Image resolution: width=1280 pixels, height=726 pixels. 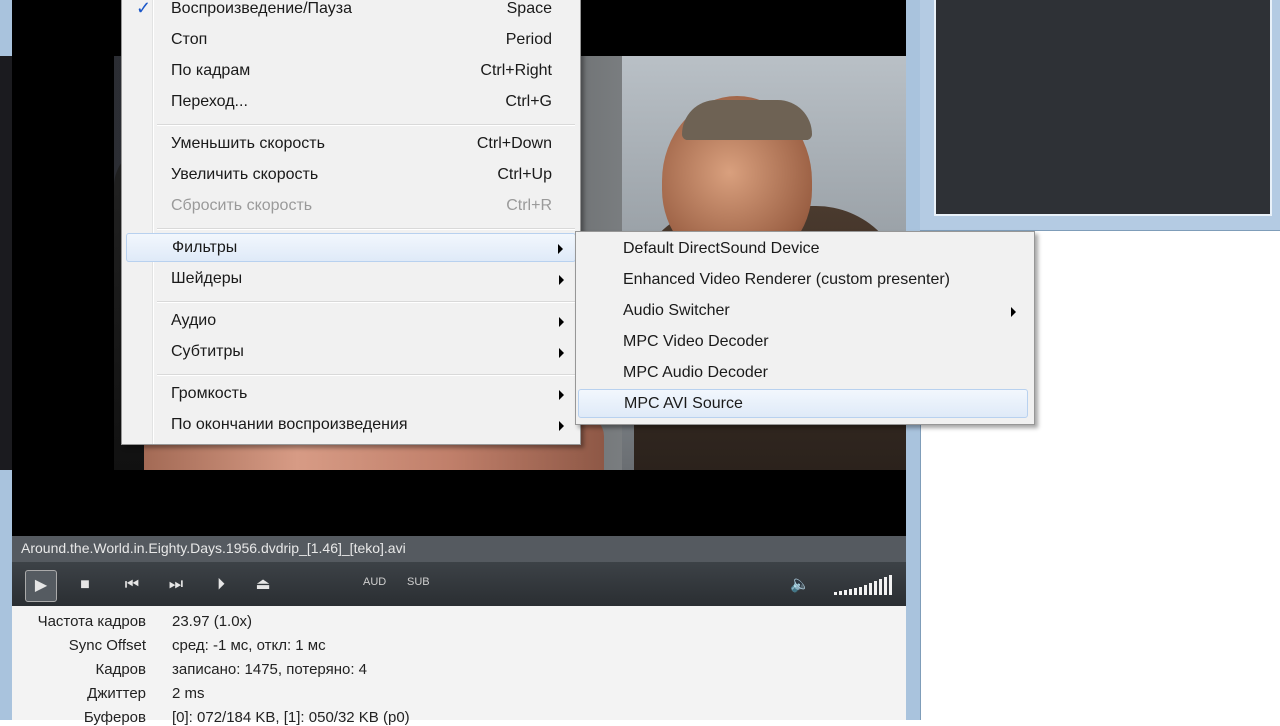 What do you see at coordinates (132, 585) in the screenshot?
I see `previous-button: ⏮` at bounding box center [132, 585].